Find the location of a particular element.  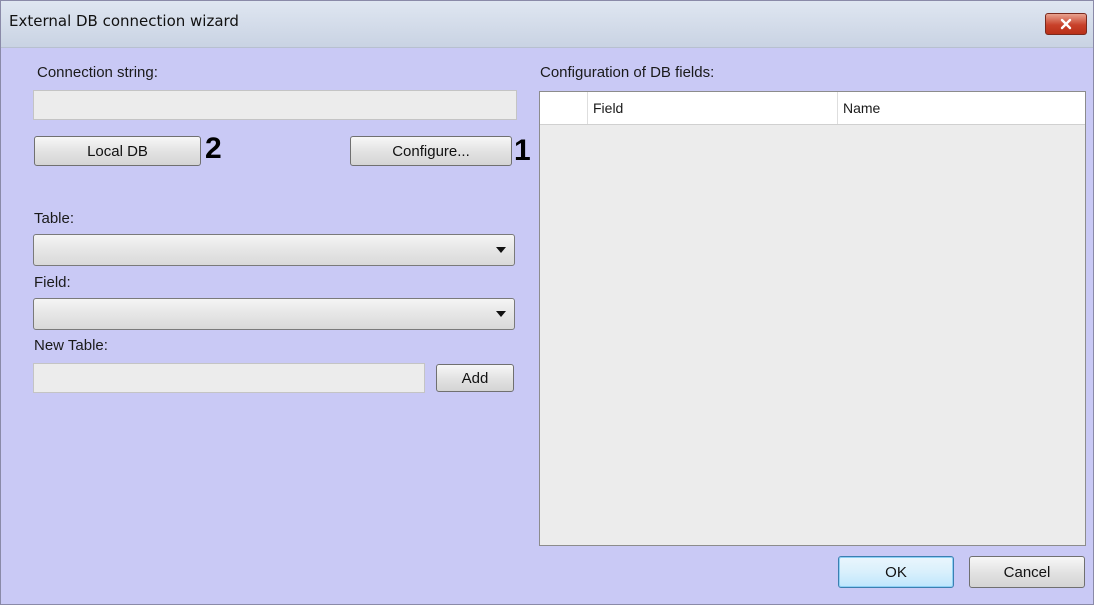

field-select is located at coordinates (274, 314).